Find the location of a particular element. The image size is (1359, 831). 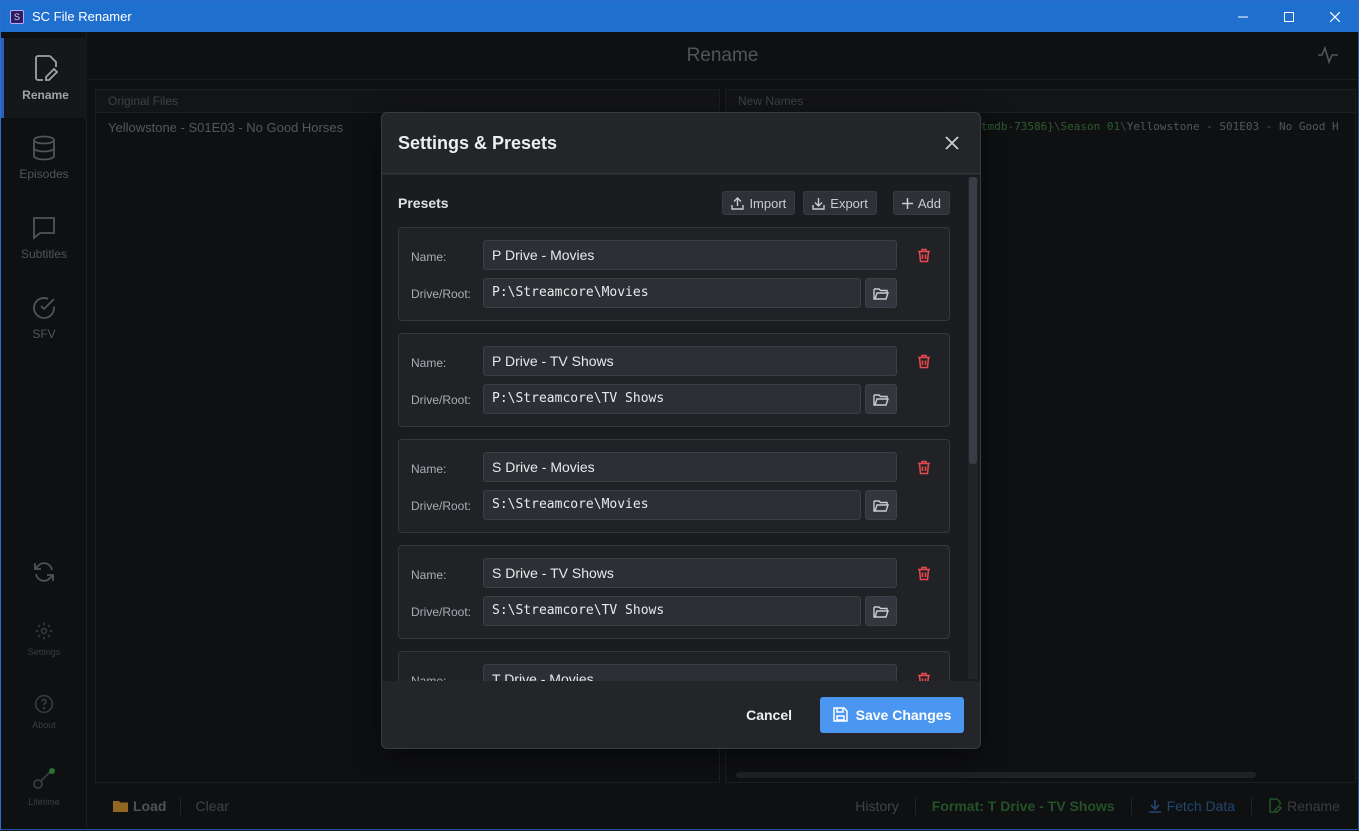

modal-header: Settings & Presets is located at coordinates (681, 143).